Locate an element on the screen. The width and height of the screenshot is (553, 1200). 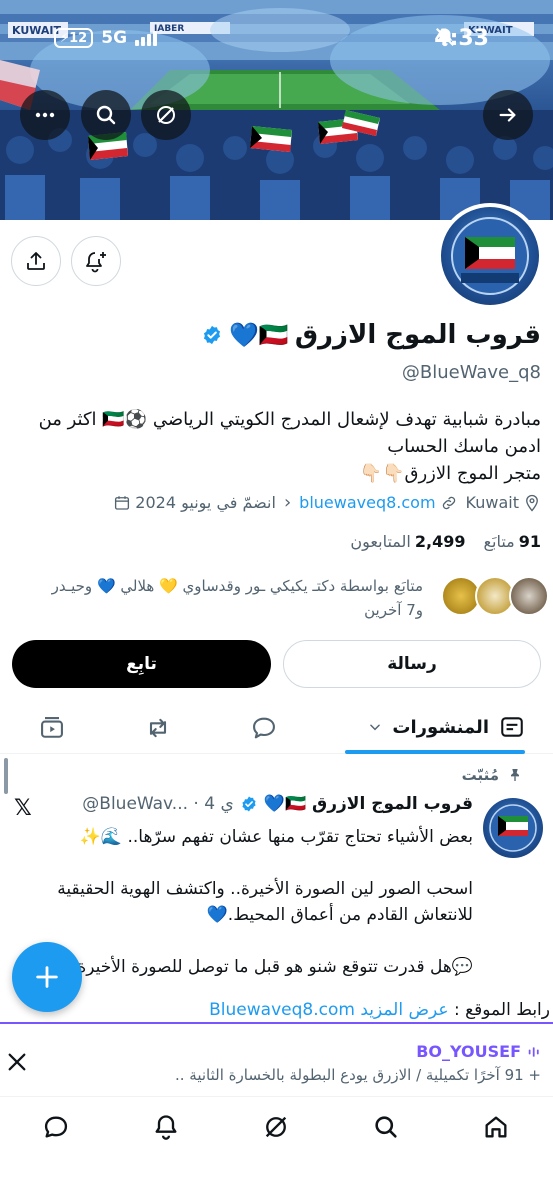
website-link: bluewaveq8.com is located at coordinates (367, 502).